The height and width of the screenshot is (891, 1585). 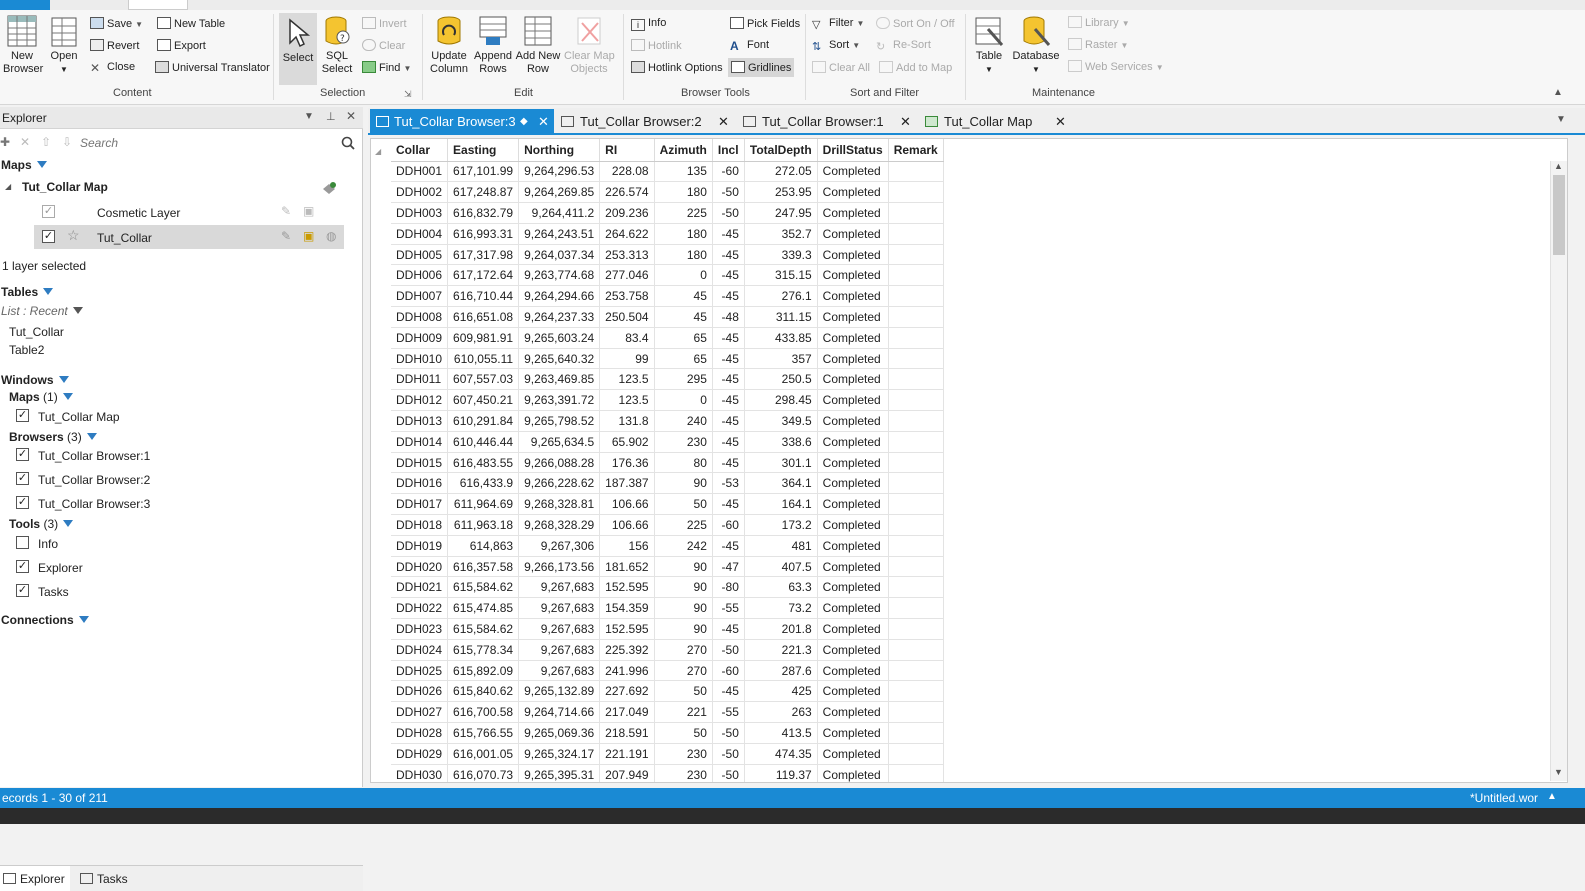 What do you see at coordinates (22, 542) in the screenshot?
I see `tool-checkbox` at bounding box center [22, 542].